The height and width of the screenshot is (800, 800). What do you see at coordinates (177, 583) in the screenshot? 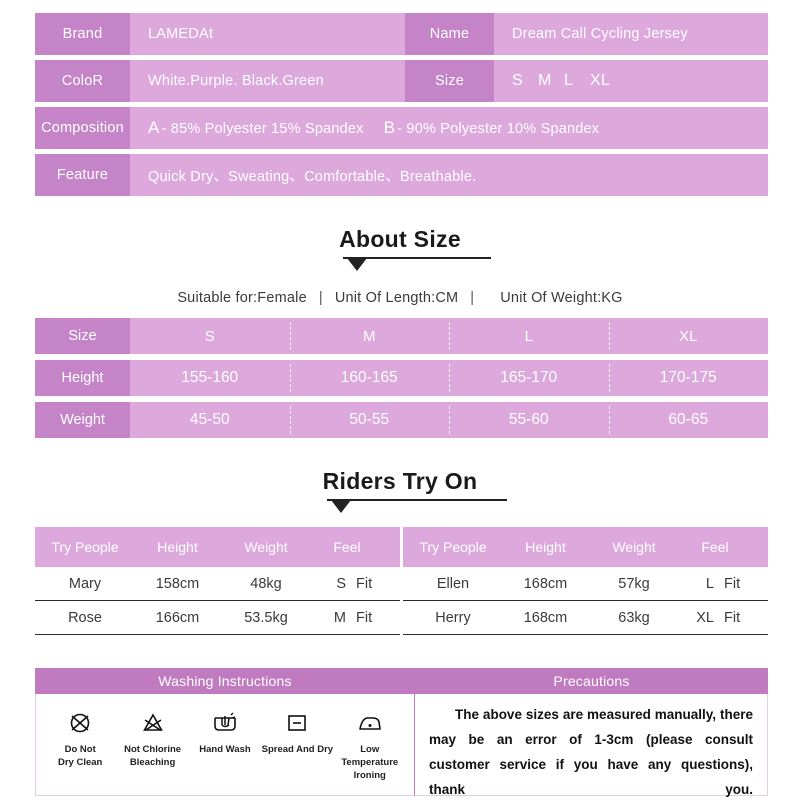
I see `rider-height: 158cm` at bounding box center [177, 583].